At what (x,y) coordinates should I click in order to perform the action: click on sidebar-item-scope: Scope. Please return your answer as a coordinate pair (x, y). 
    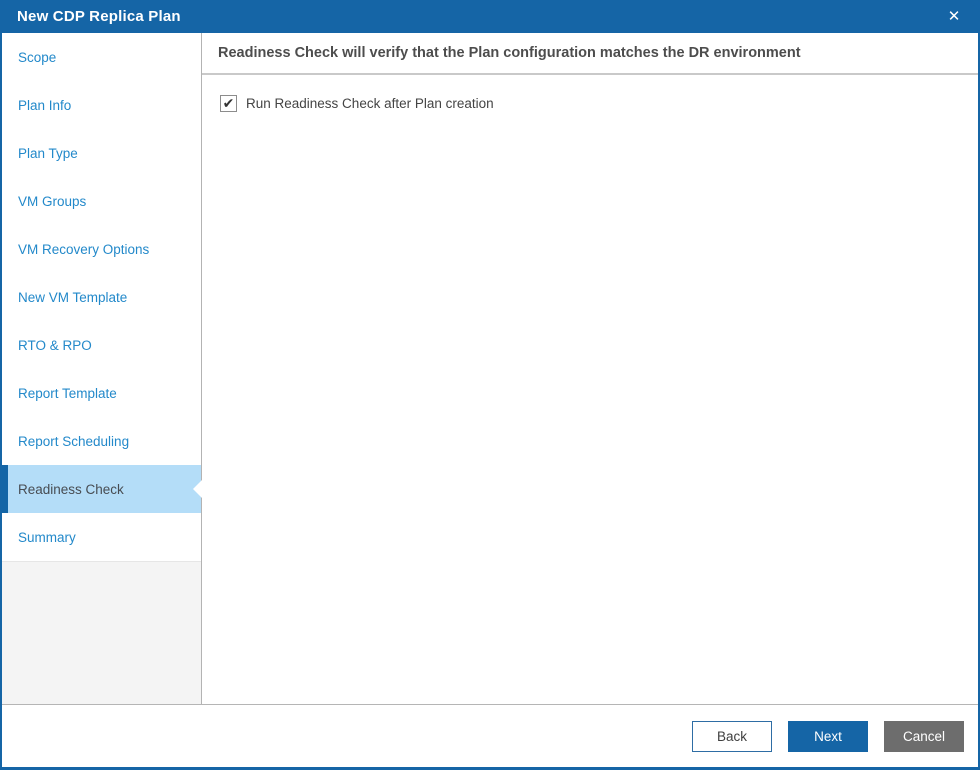
    Looking at the image, I should click on (101, 57).